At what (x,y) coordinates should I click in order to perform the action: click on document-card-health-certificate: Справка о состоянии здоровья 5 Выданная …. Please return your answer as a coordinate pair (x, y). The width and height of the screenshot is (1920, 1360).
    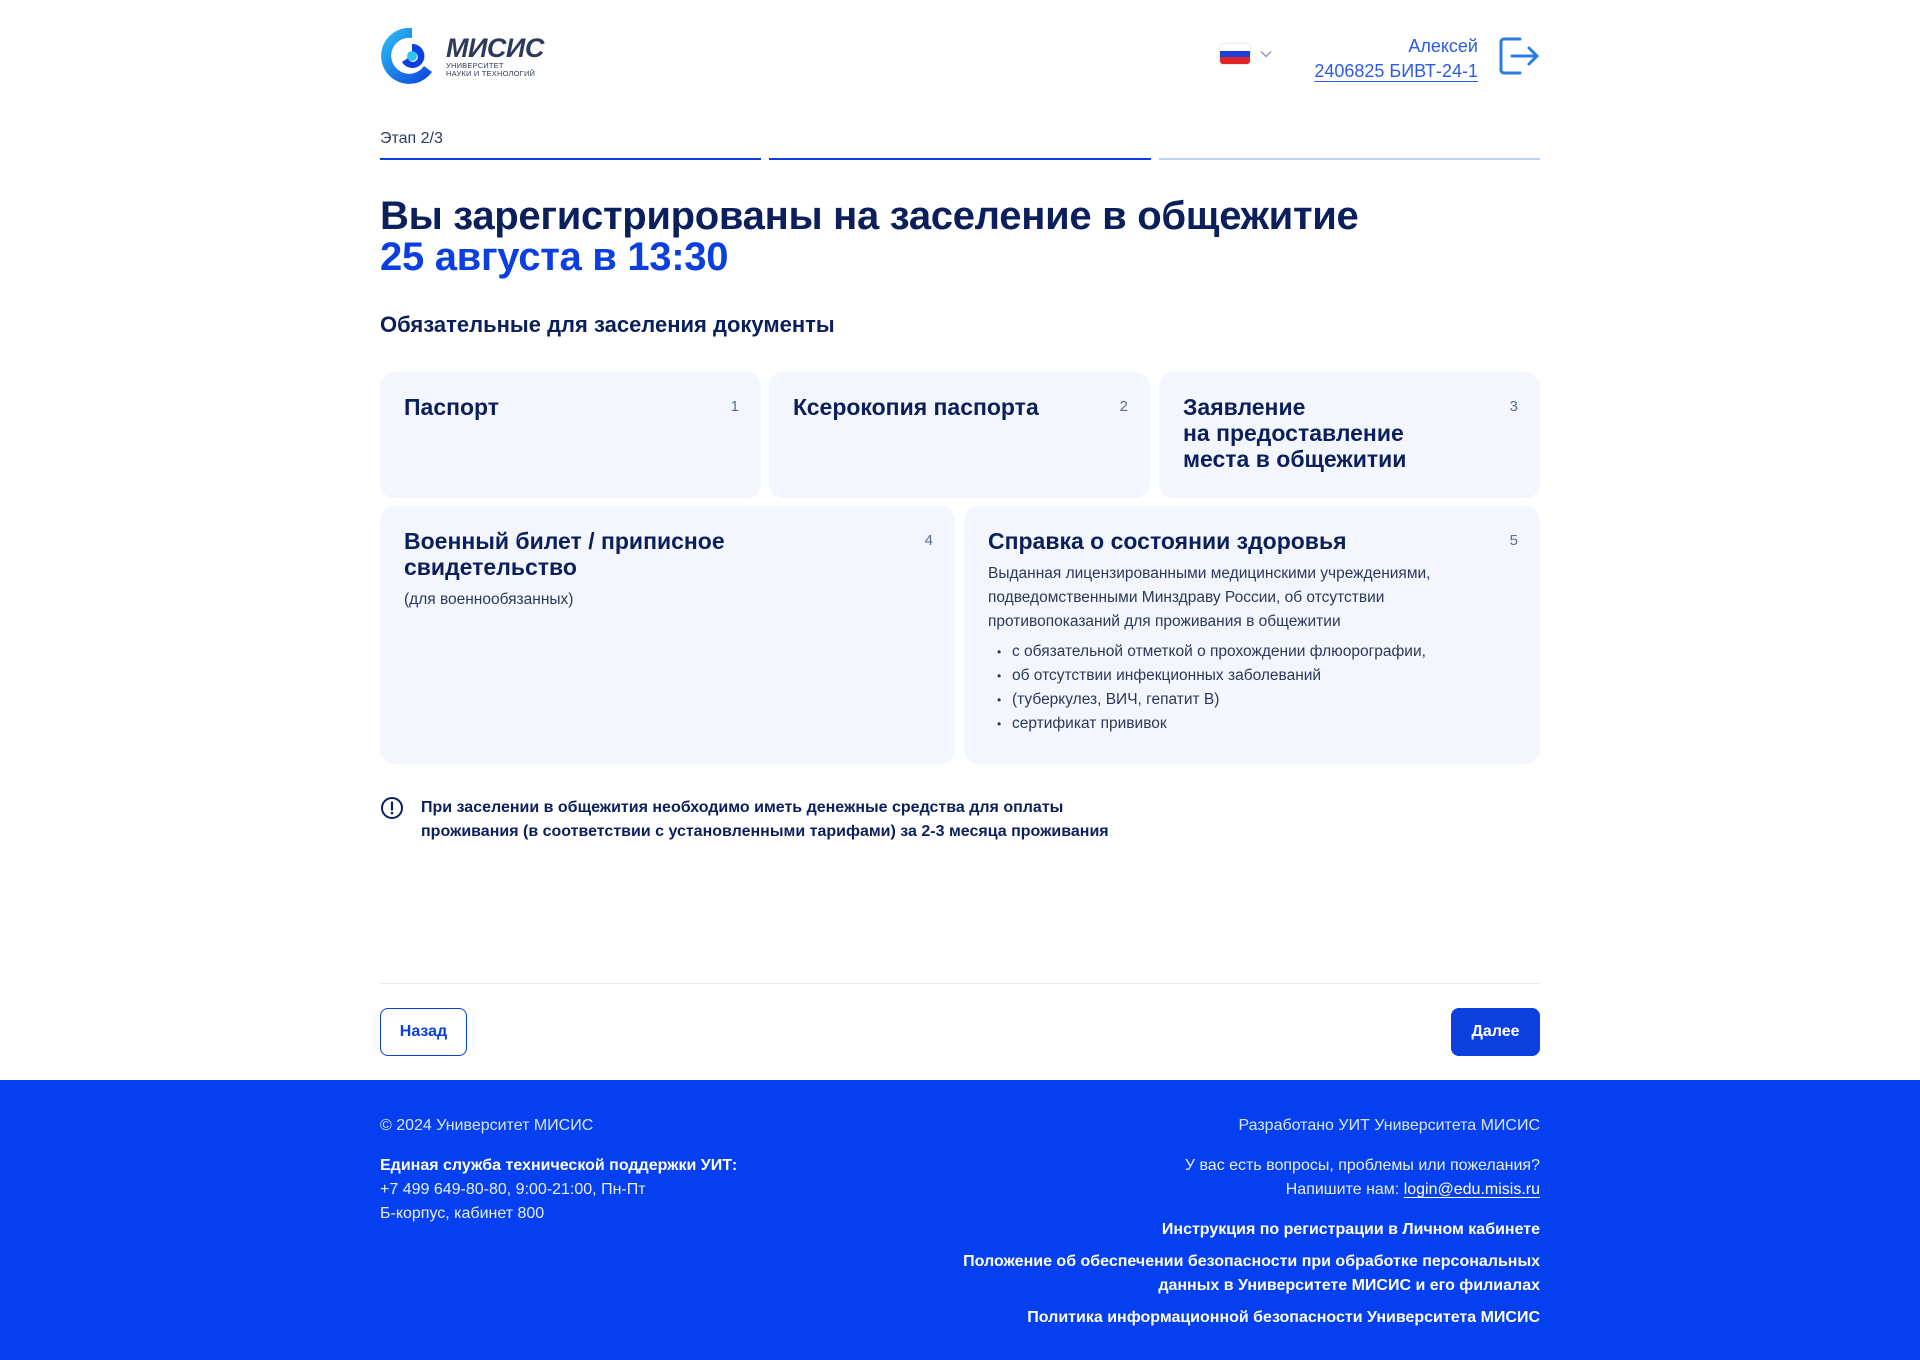
    Looking at the image, I should click on (1252, 635).